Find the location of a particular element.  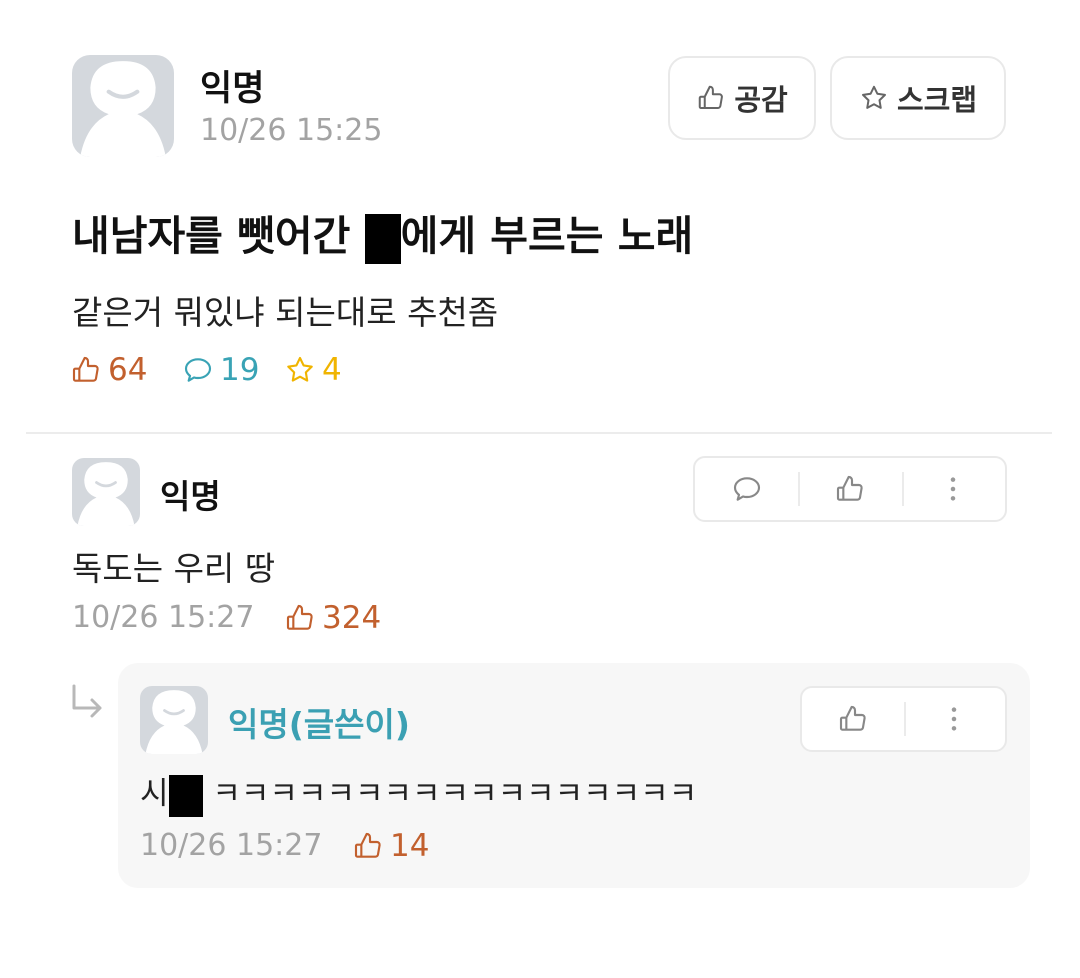

reply-text-part-2: ㅋㅋㅋㅋㅋㅋㅋㅋㅋㅋㅋㅋㅋㅋㅋㅋㅋ is located at coordinates (450, 794).